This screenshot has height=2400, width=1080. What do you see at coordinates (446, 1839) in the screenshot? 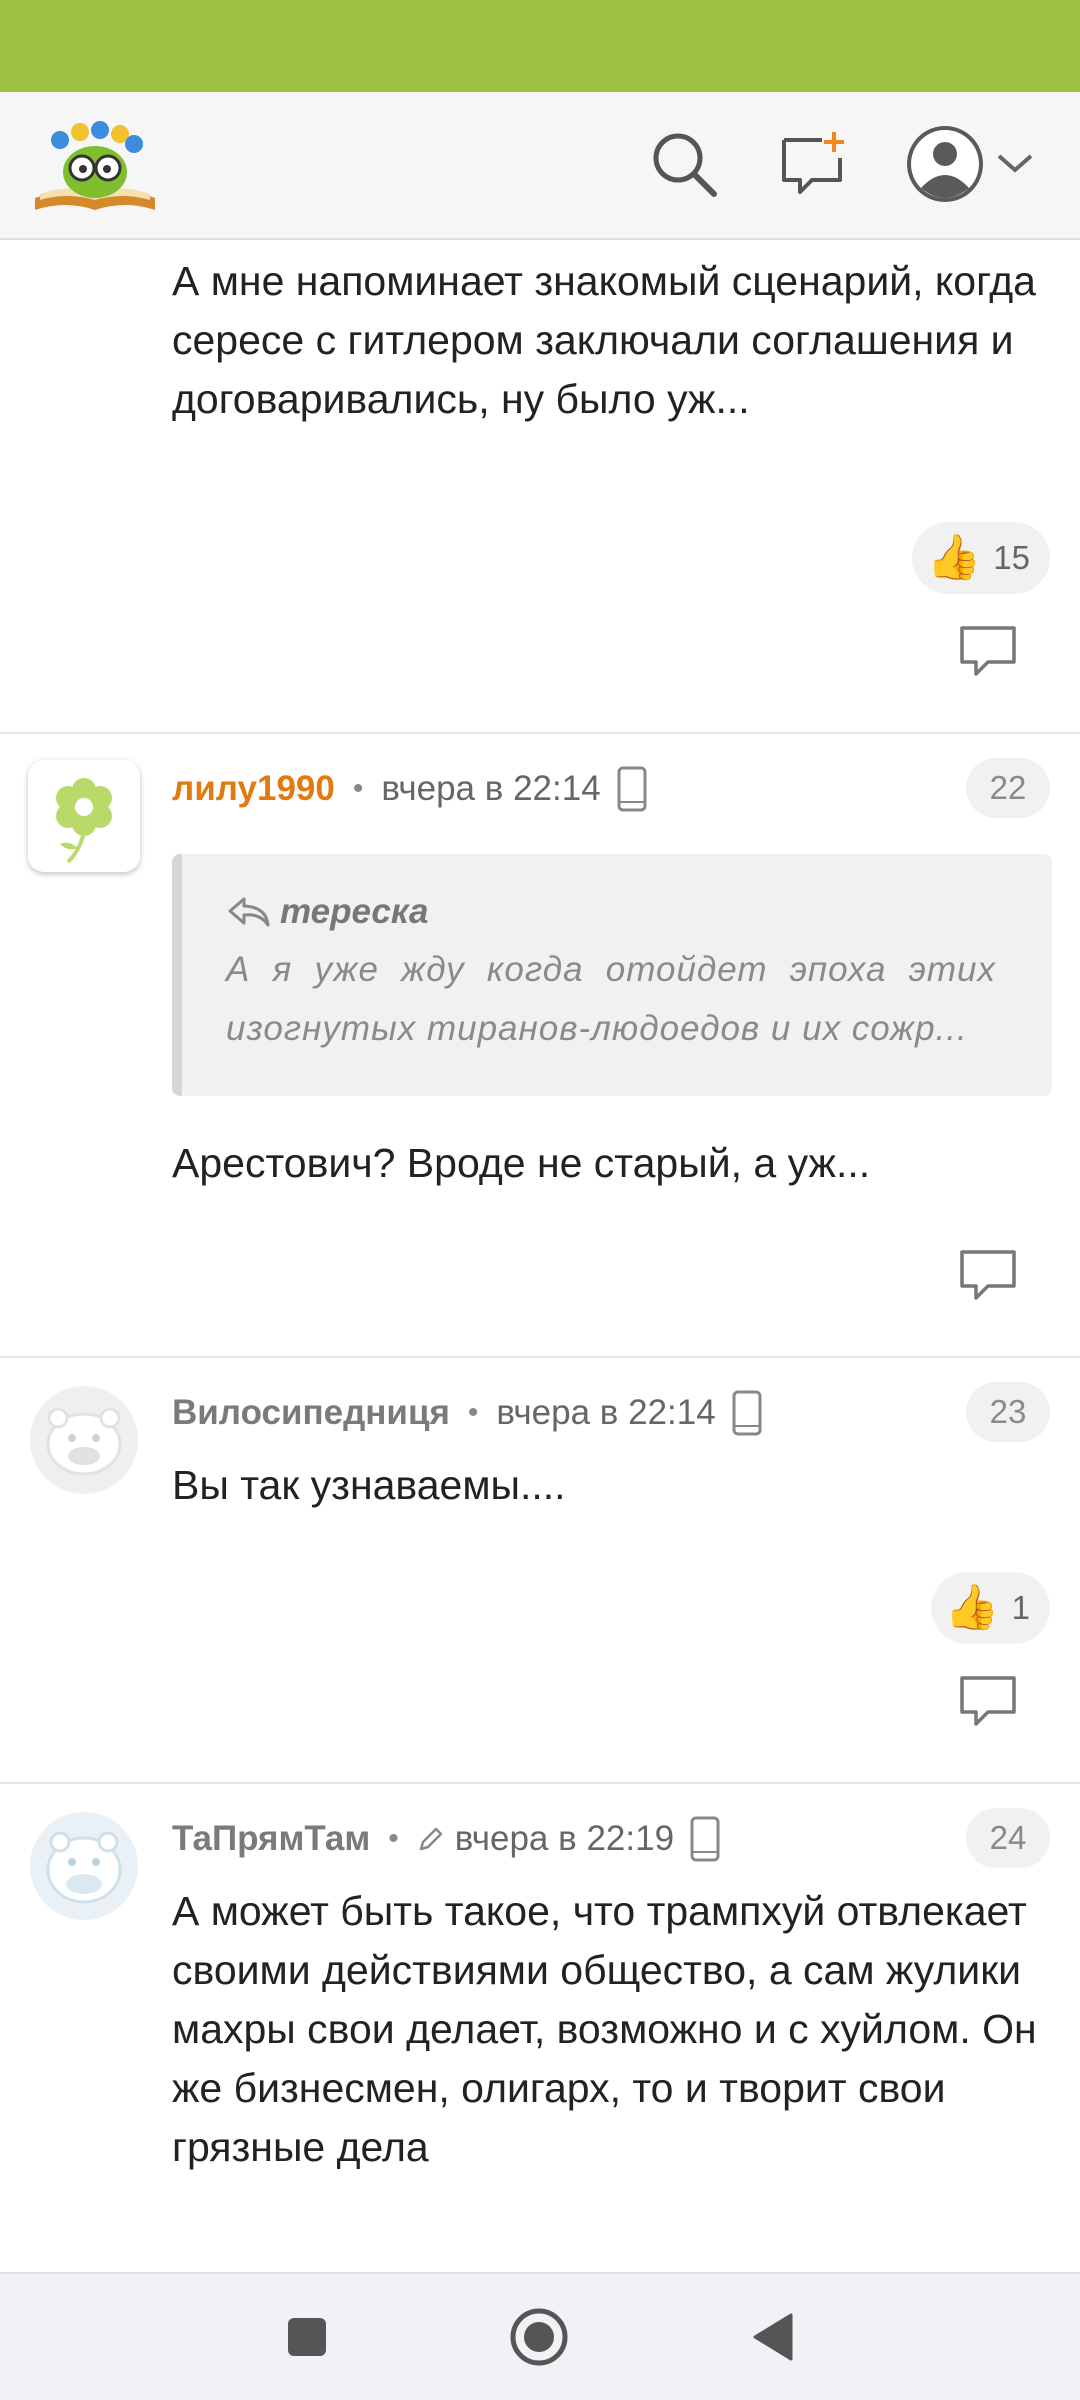
I see `comment-meta: ТаПрямТам • вчера в 22:19` at bounding box center [446, 1839].